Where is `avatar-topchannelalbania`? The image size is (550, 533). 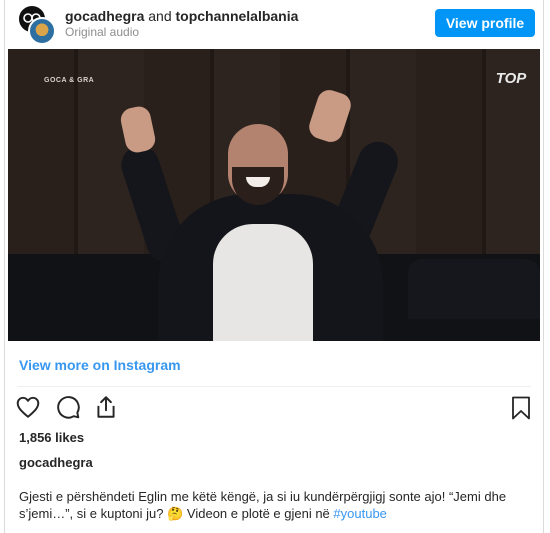
avatar-topchannelalbania is located at coordinates (42, 31).